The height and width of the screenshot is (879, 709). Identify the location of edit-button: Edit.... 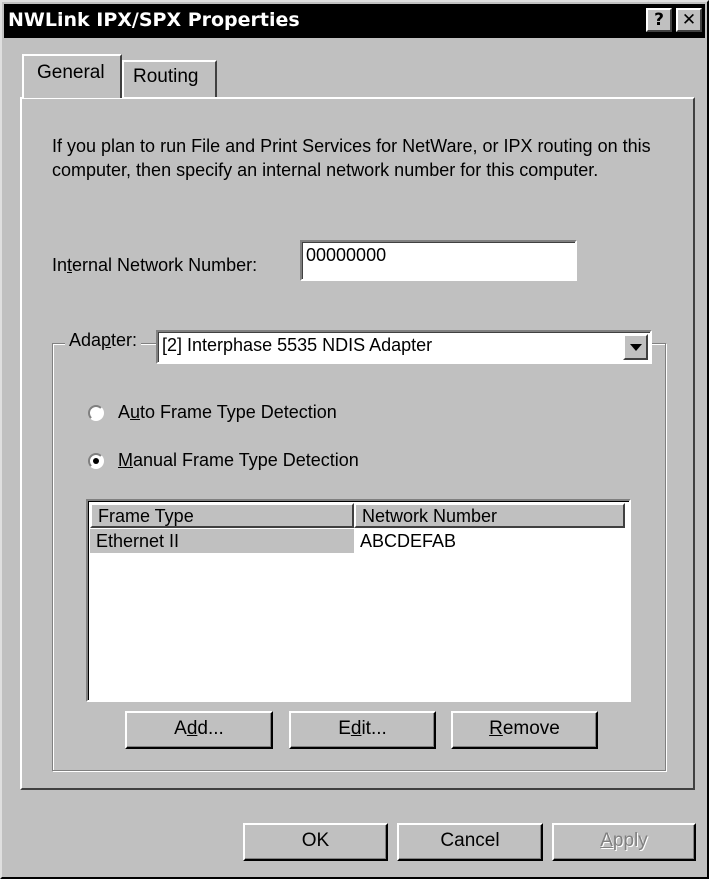
(362, 730).